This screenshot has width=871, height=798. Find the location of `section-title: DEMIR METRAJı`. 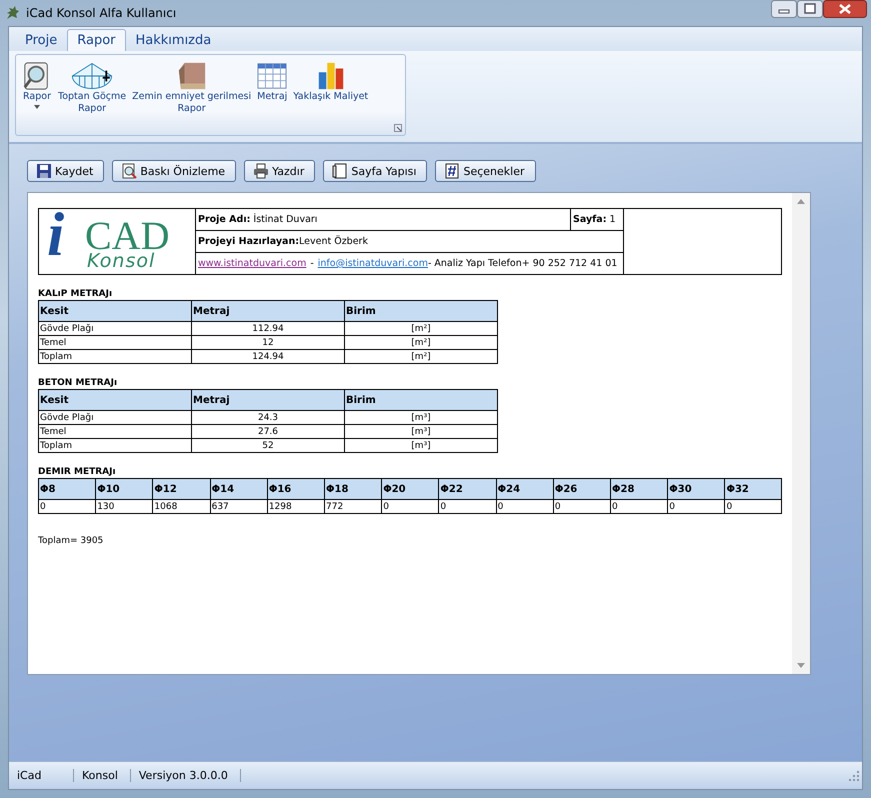

section-title: DEMIR METRAJı is located at coordinates (77, 472).